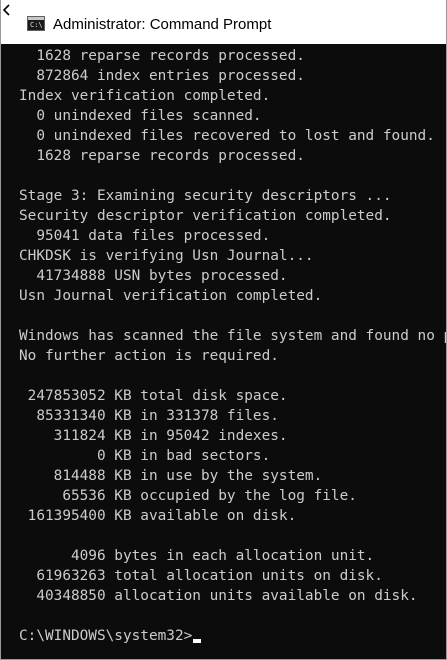 This screenshot has width=447, height=660. Describe the element at coordinates (36, 23) in the screenshot. I see `command-prompt-icon: C:\` at that location.